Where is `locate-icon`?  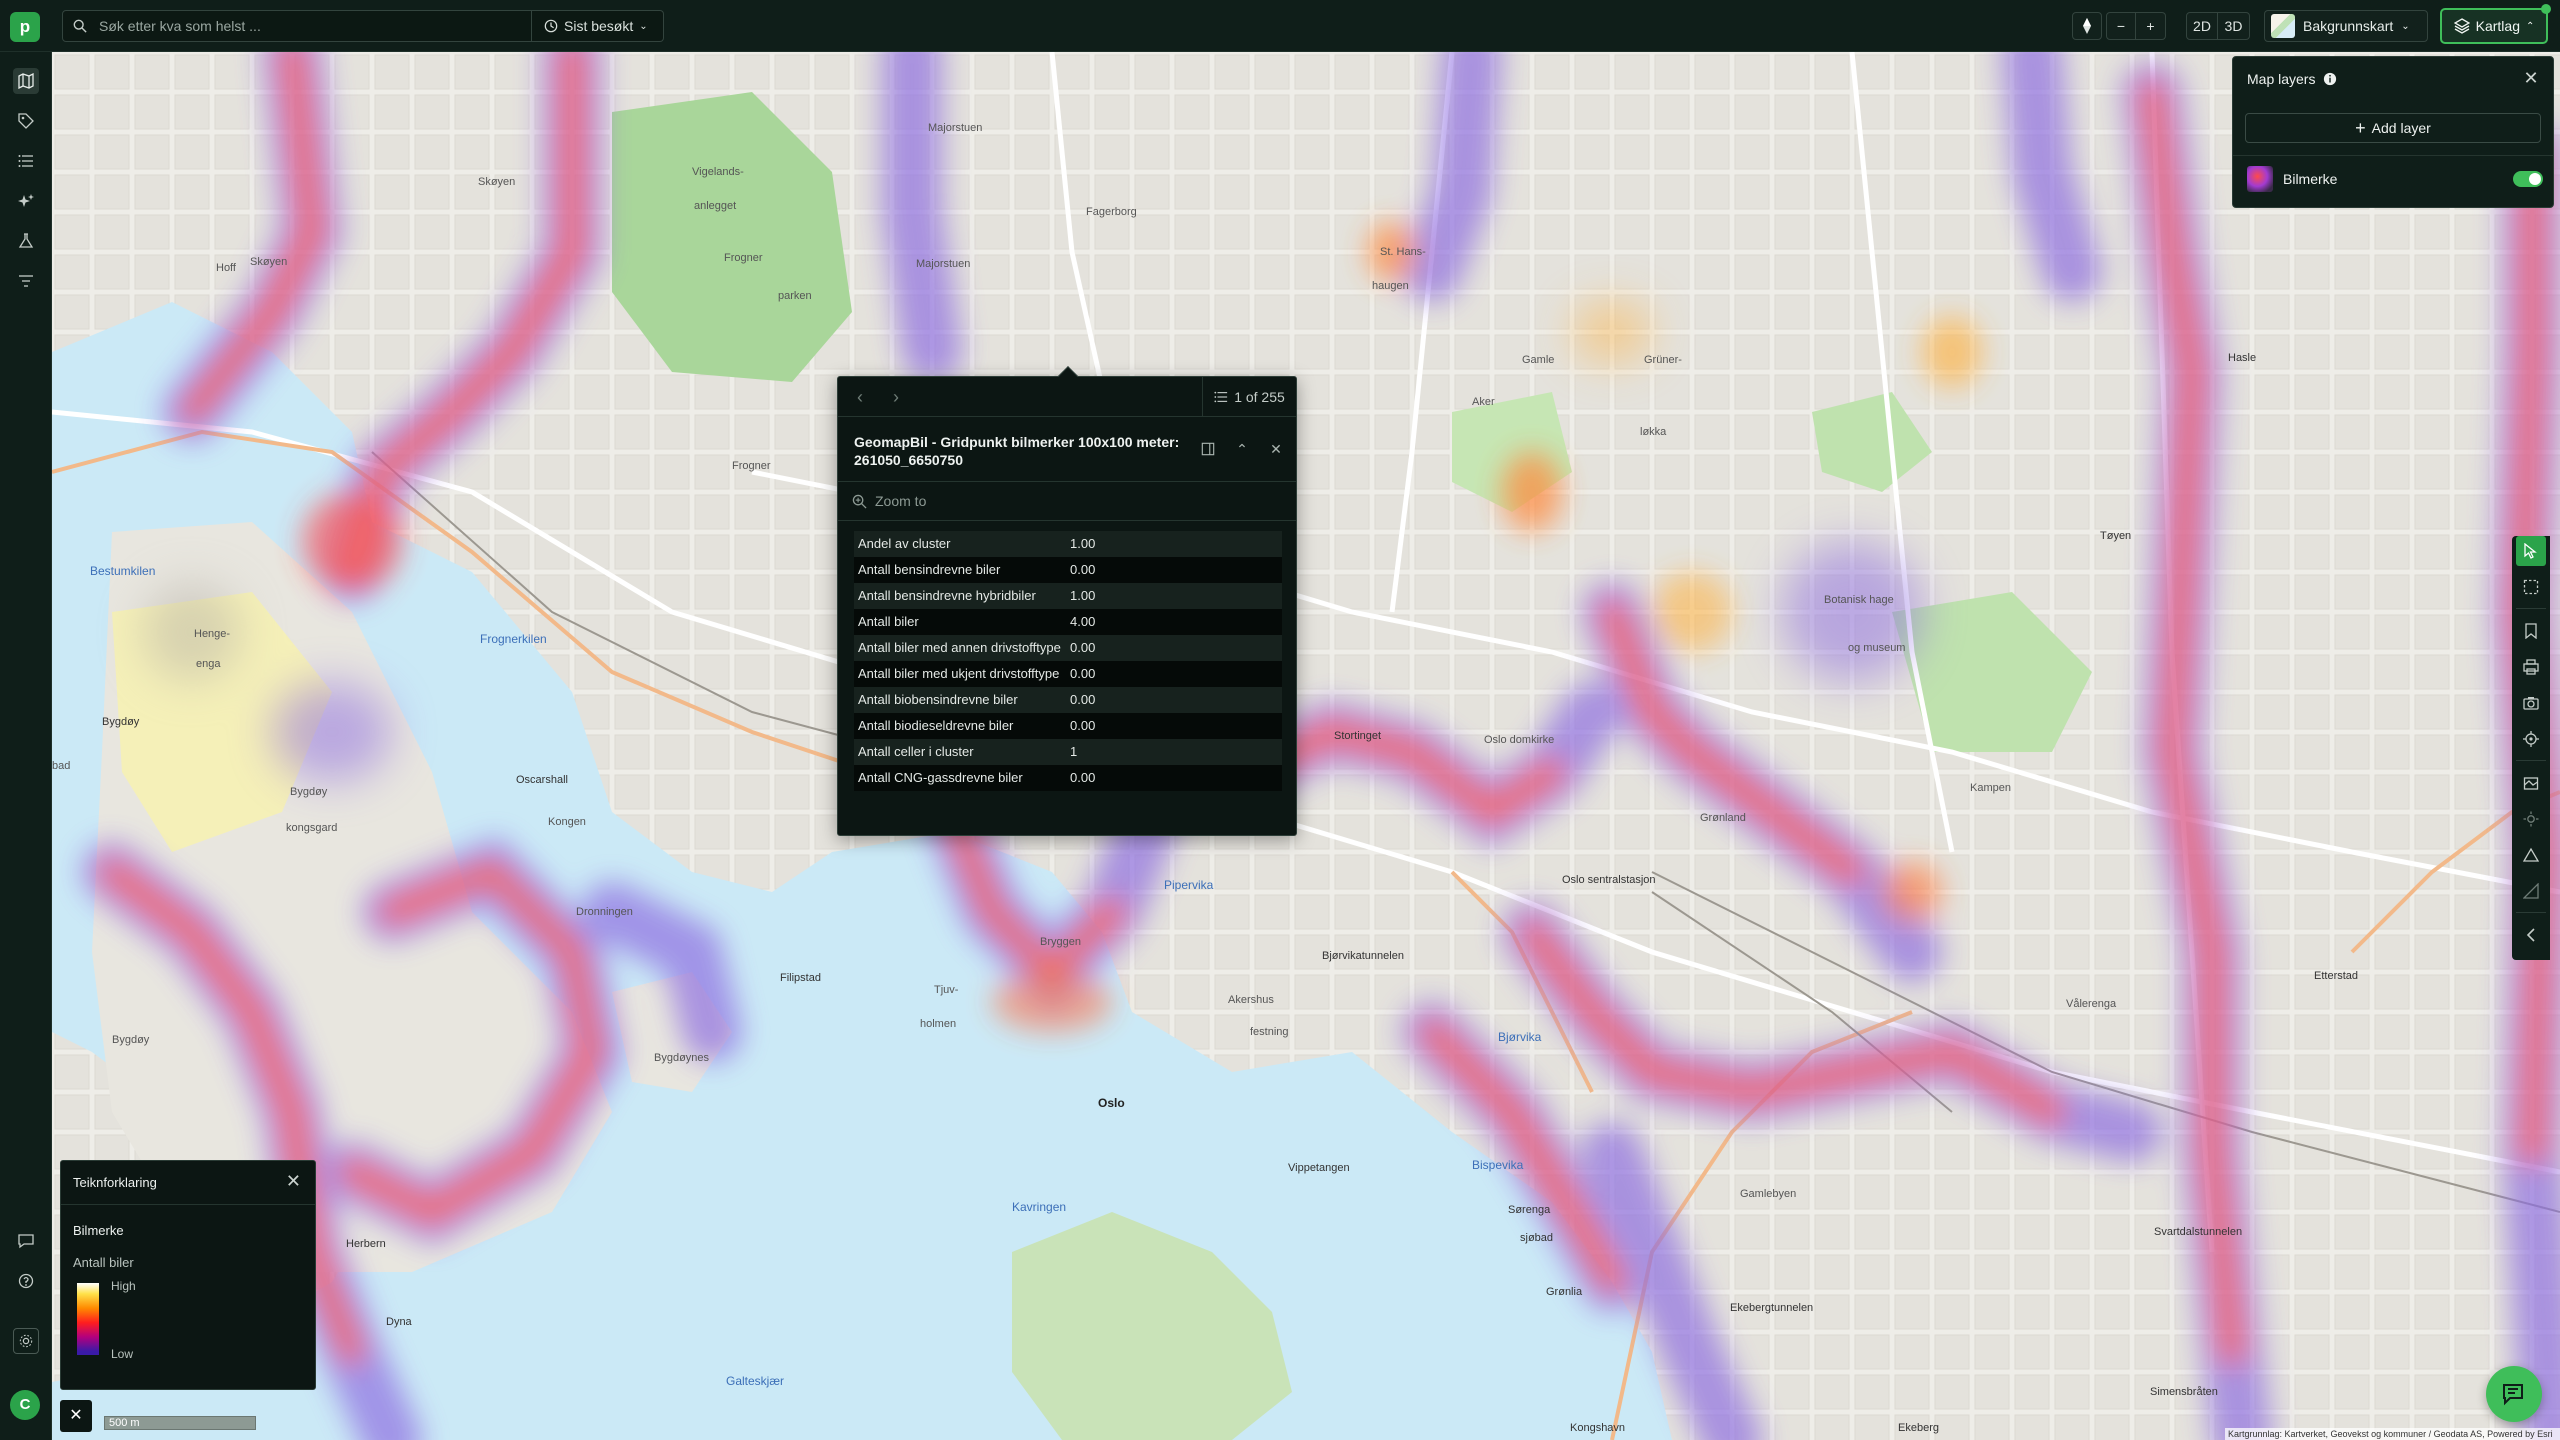 locate-icon is located at coordinates (2531, 739).